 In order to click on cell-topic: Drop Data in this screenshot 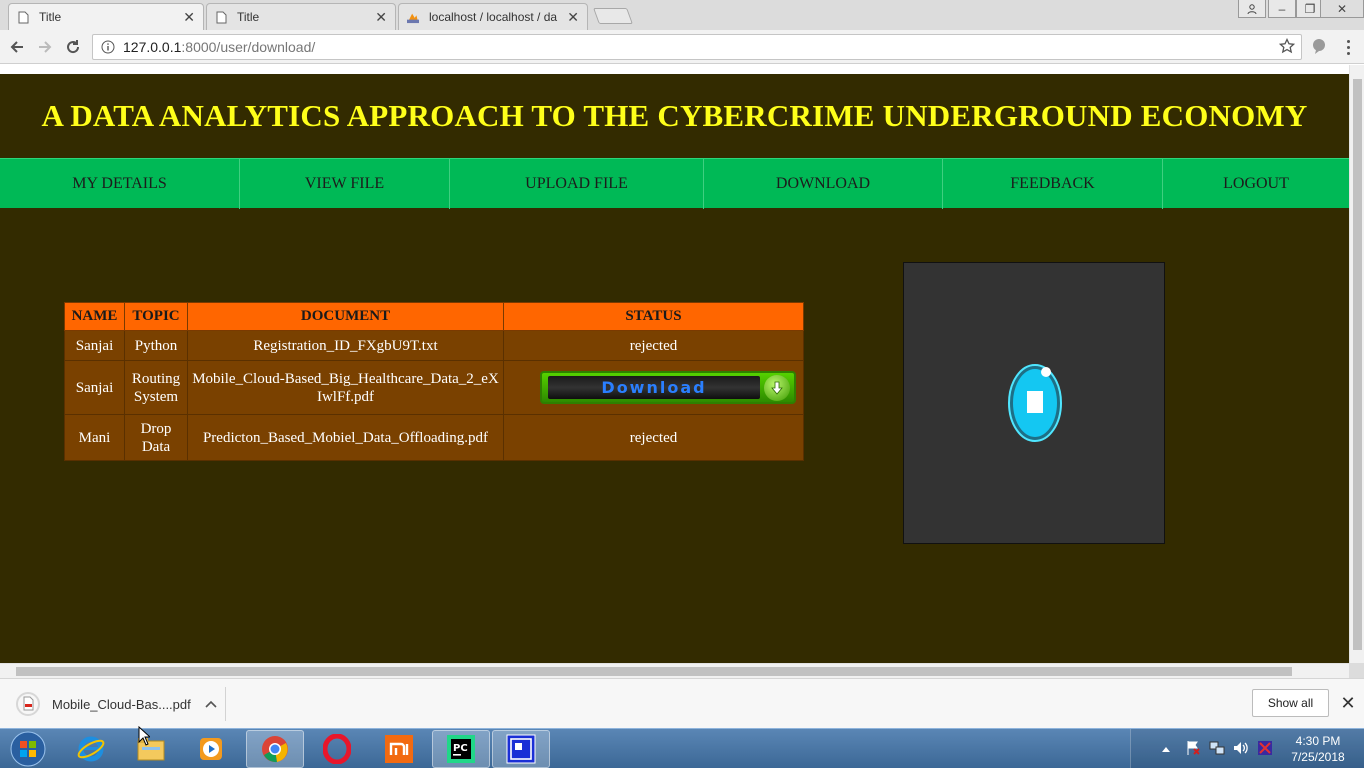, I will do `click(156, 437)`.